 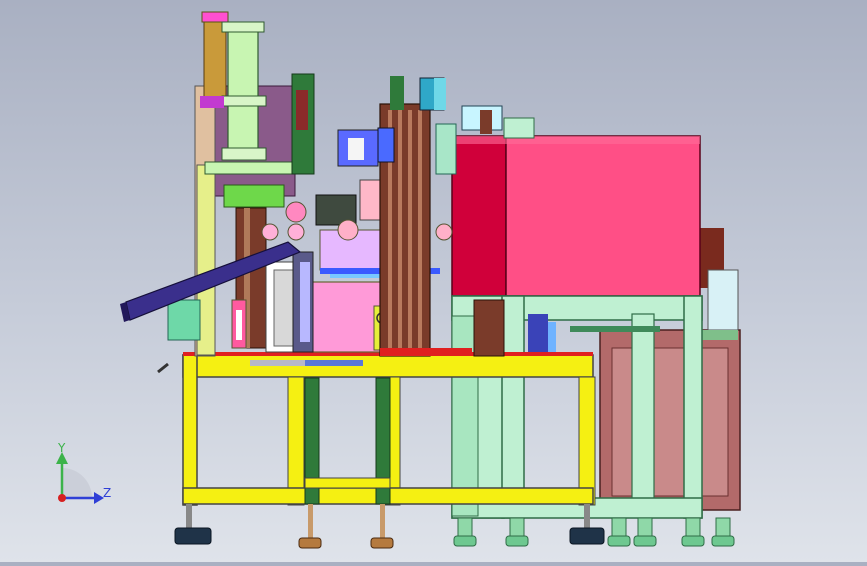 I want to click on foot-center-right, so click(x=382, y=526).